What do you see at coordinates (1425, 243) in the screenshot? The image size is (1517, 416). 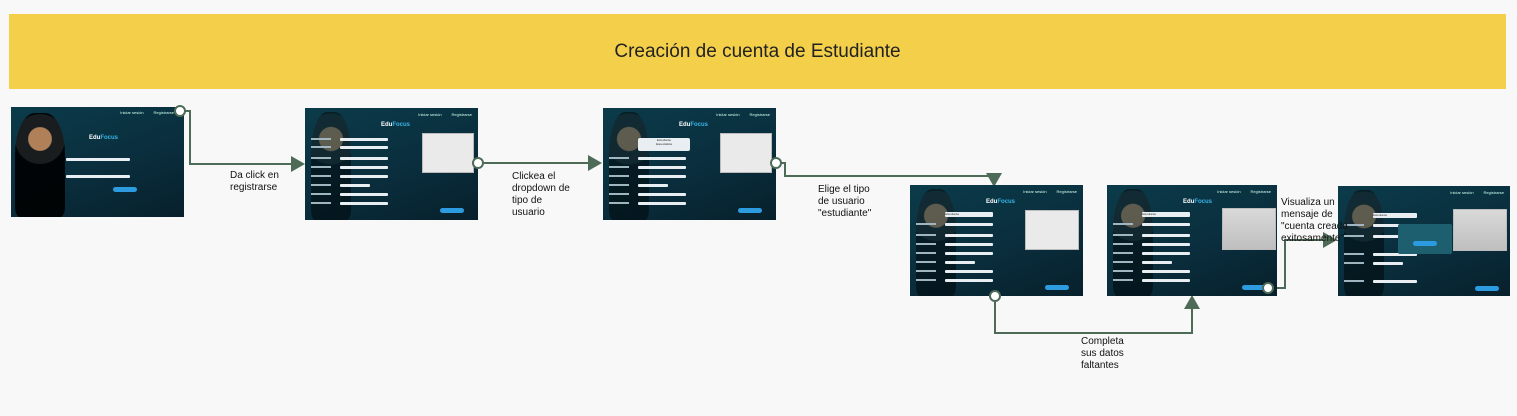 I see `modal-ok-button` at bounding box center [1425, 243].